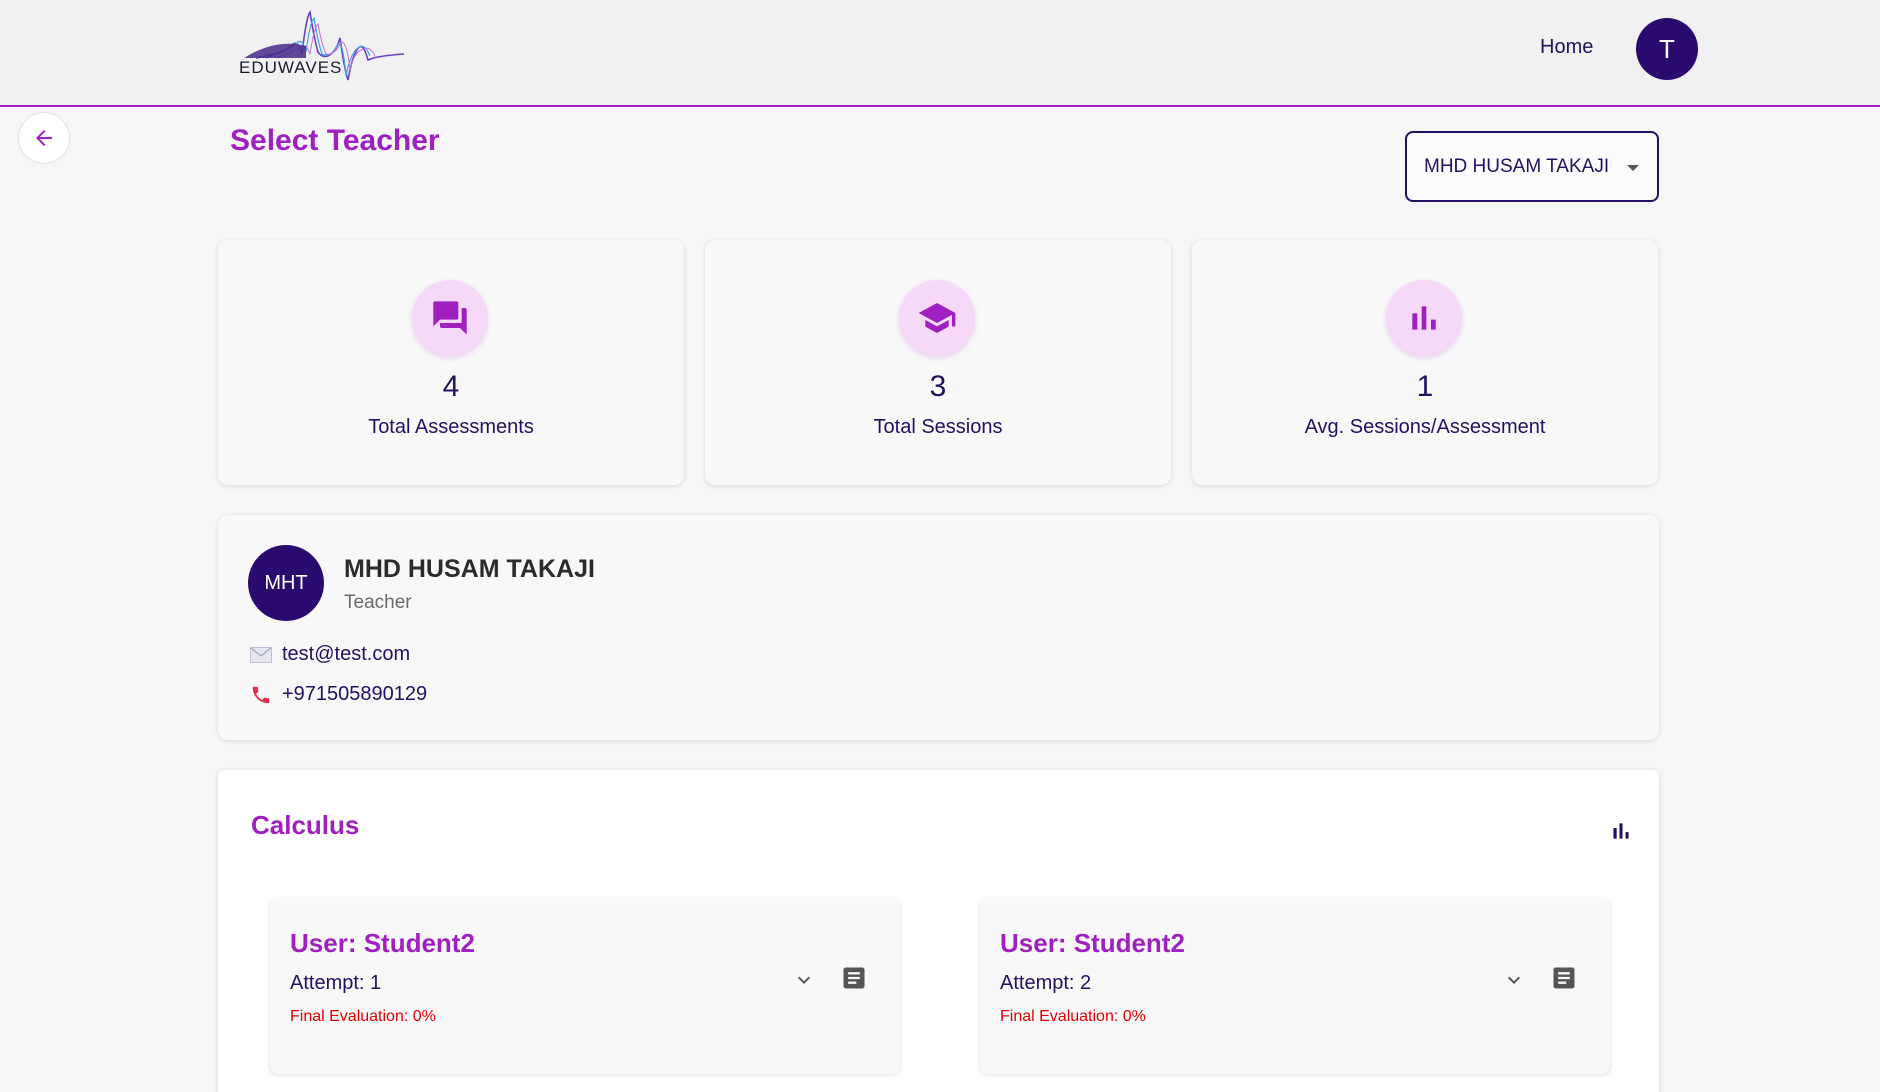  Describe the element at coordinates (469, 569) in the screenshot. I see `profile-name: MHD HUSAM TAKAJI` at that location.